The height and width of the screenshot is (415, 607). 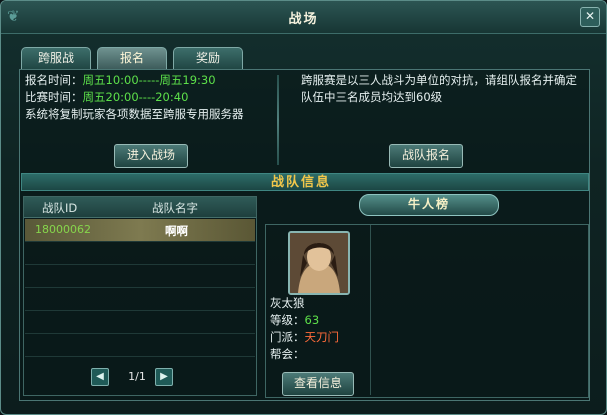 I want to click on player-stats: 灰太狼 等级：63 门派：天刀门 帮会：, so click(x=304, y=329).